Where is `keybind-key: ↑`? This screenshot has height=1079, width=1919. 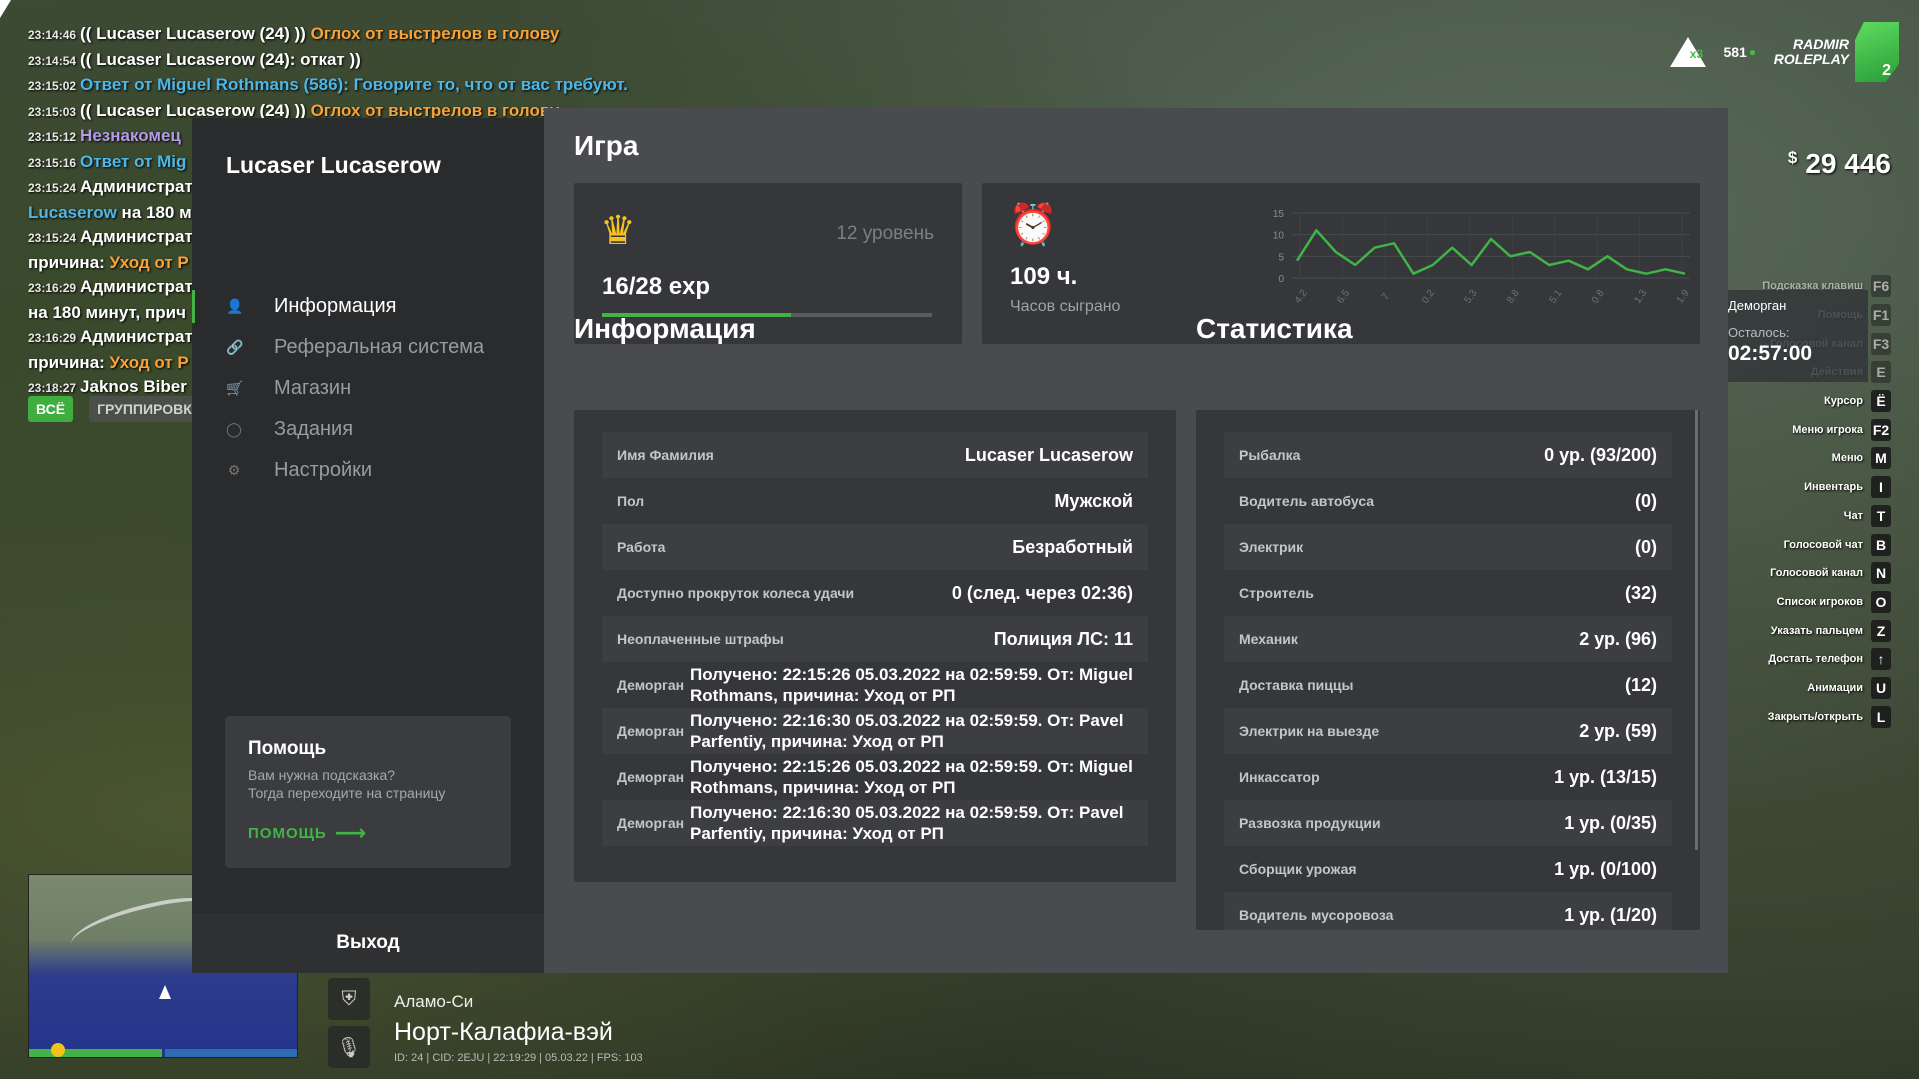 keybind-key: ↑ is located at coordinates (1881, 659).